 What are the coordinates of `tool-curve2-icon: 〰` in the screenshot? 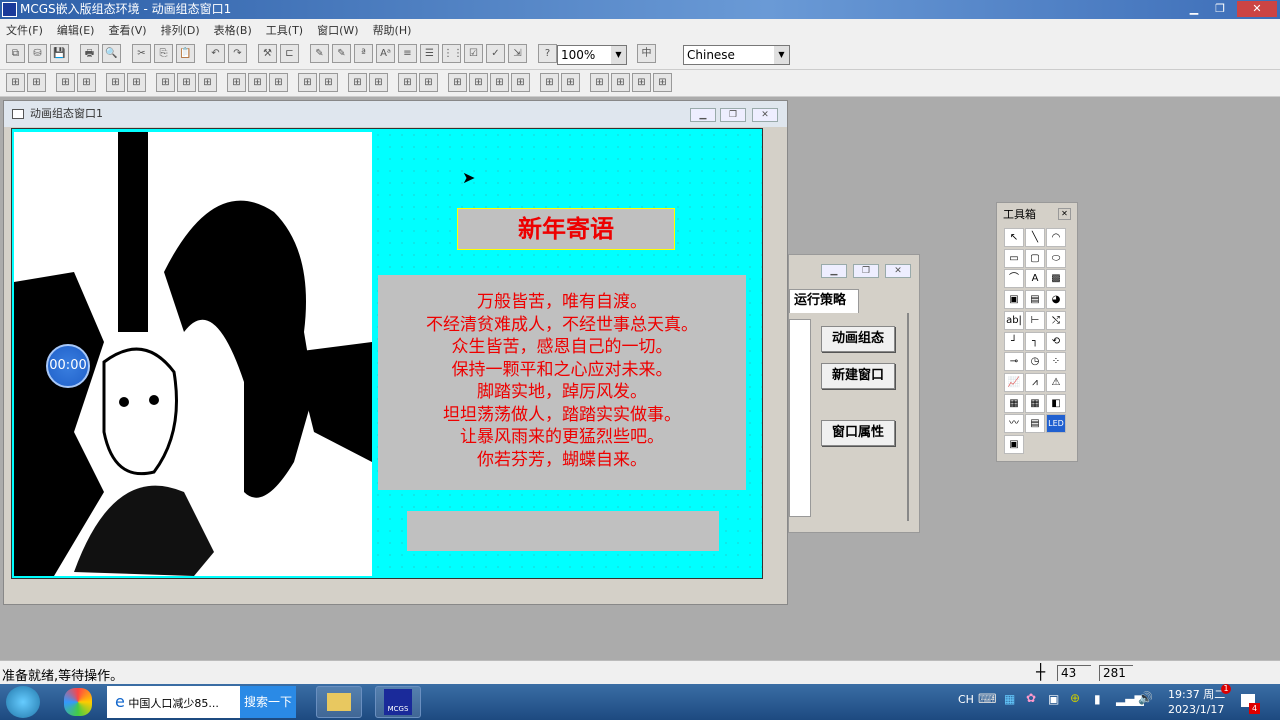 It's located at (1014, 424).